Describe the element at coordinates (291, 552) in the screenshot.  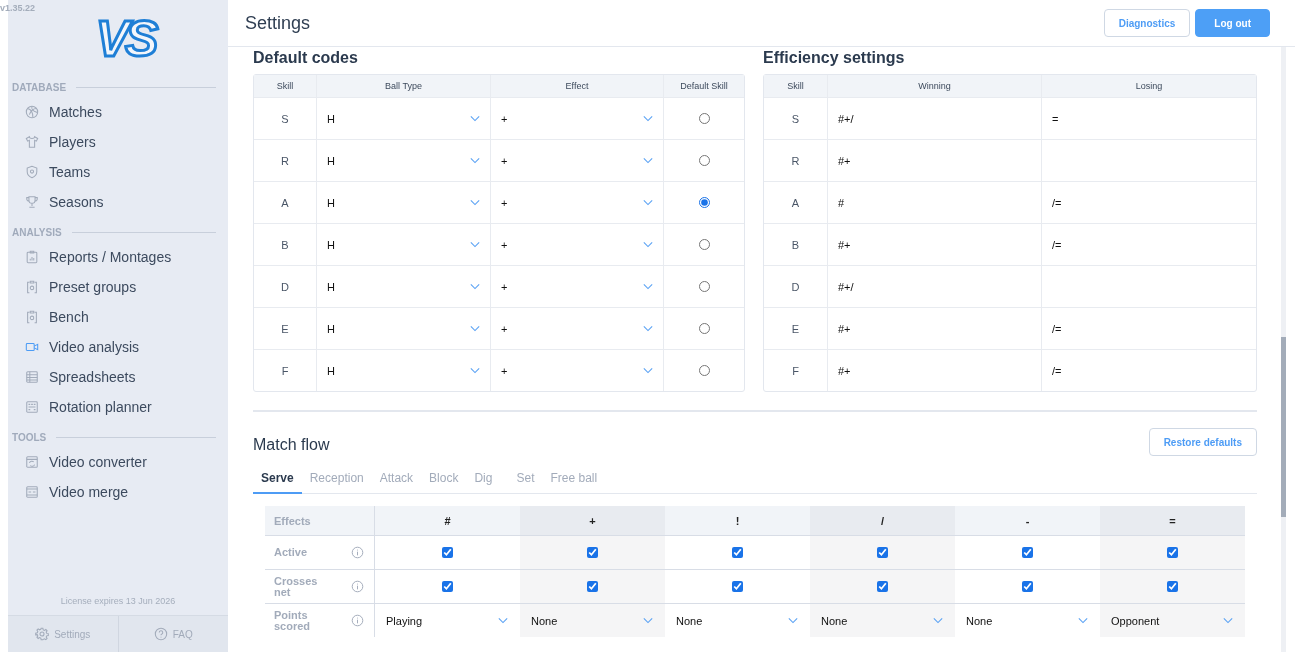
I see `row-header: Active` at that location.